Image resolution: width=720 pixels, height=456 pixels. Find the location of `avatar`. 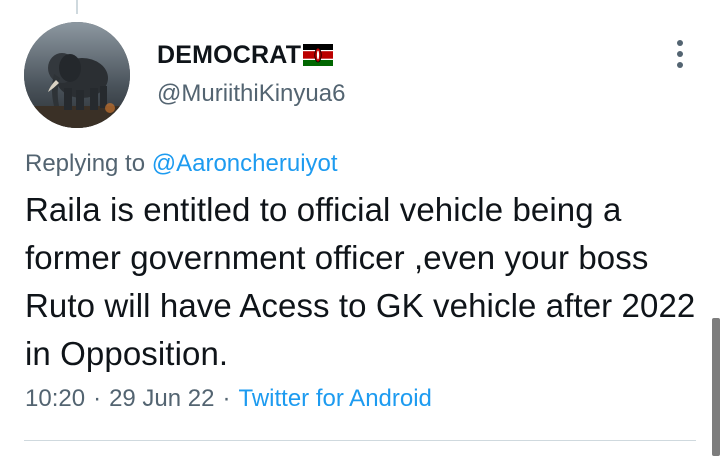

avatar is located at coordinates (77, 75).